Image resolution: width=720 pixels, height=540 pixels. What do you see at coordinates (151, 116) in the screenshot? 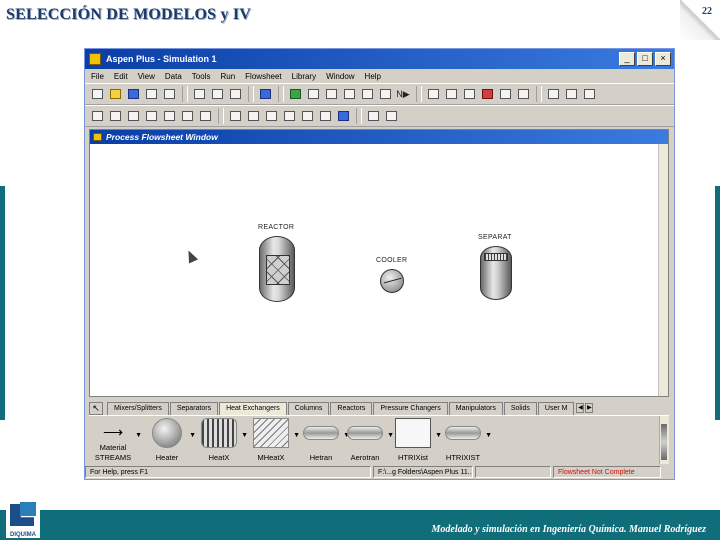
I see `flip-icon` at bounding box center [151, 116].